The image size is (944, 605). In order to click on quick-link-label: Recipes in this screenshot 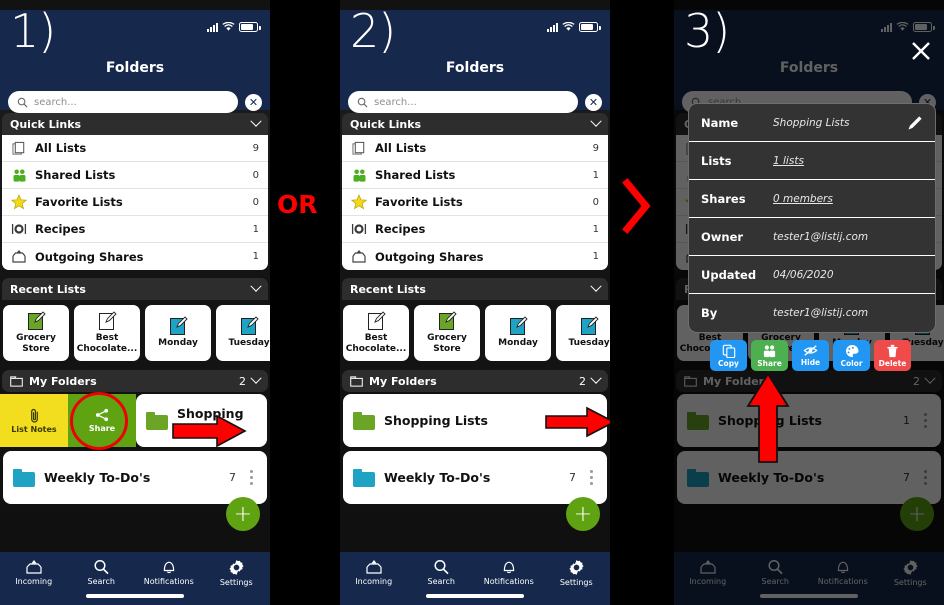, I will do `click(400, 229)`.